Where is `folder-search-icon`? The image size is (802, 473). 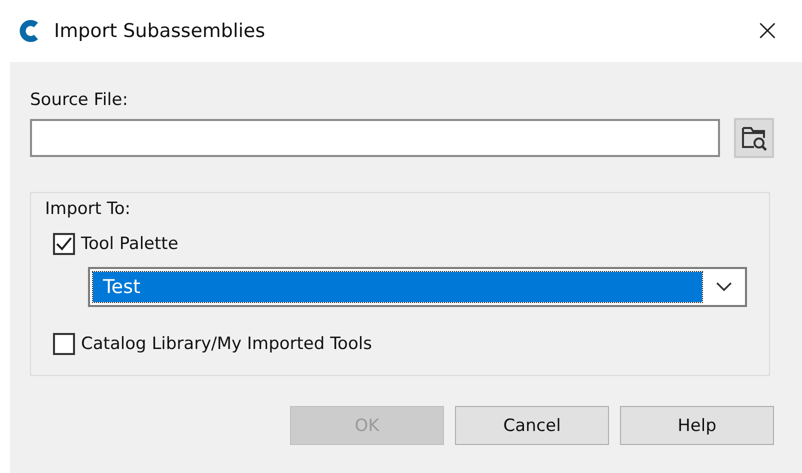 folder-search-icon is located at coordinates (754, 138).